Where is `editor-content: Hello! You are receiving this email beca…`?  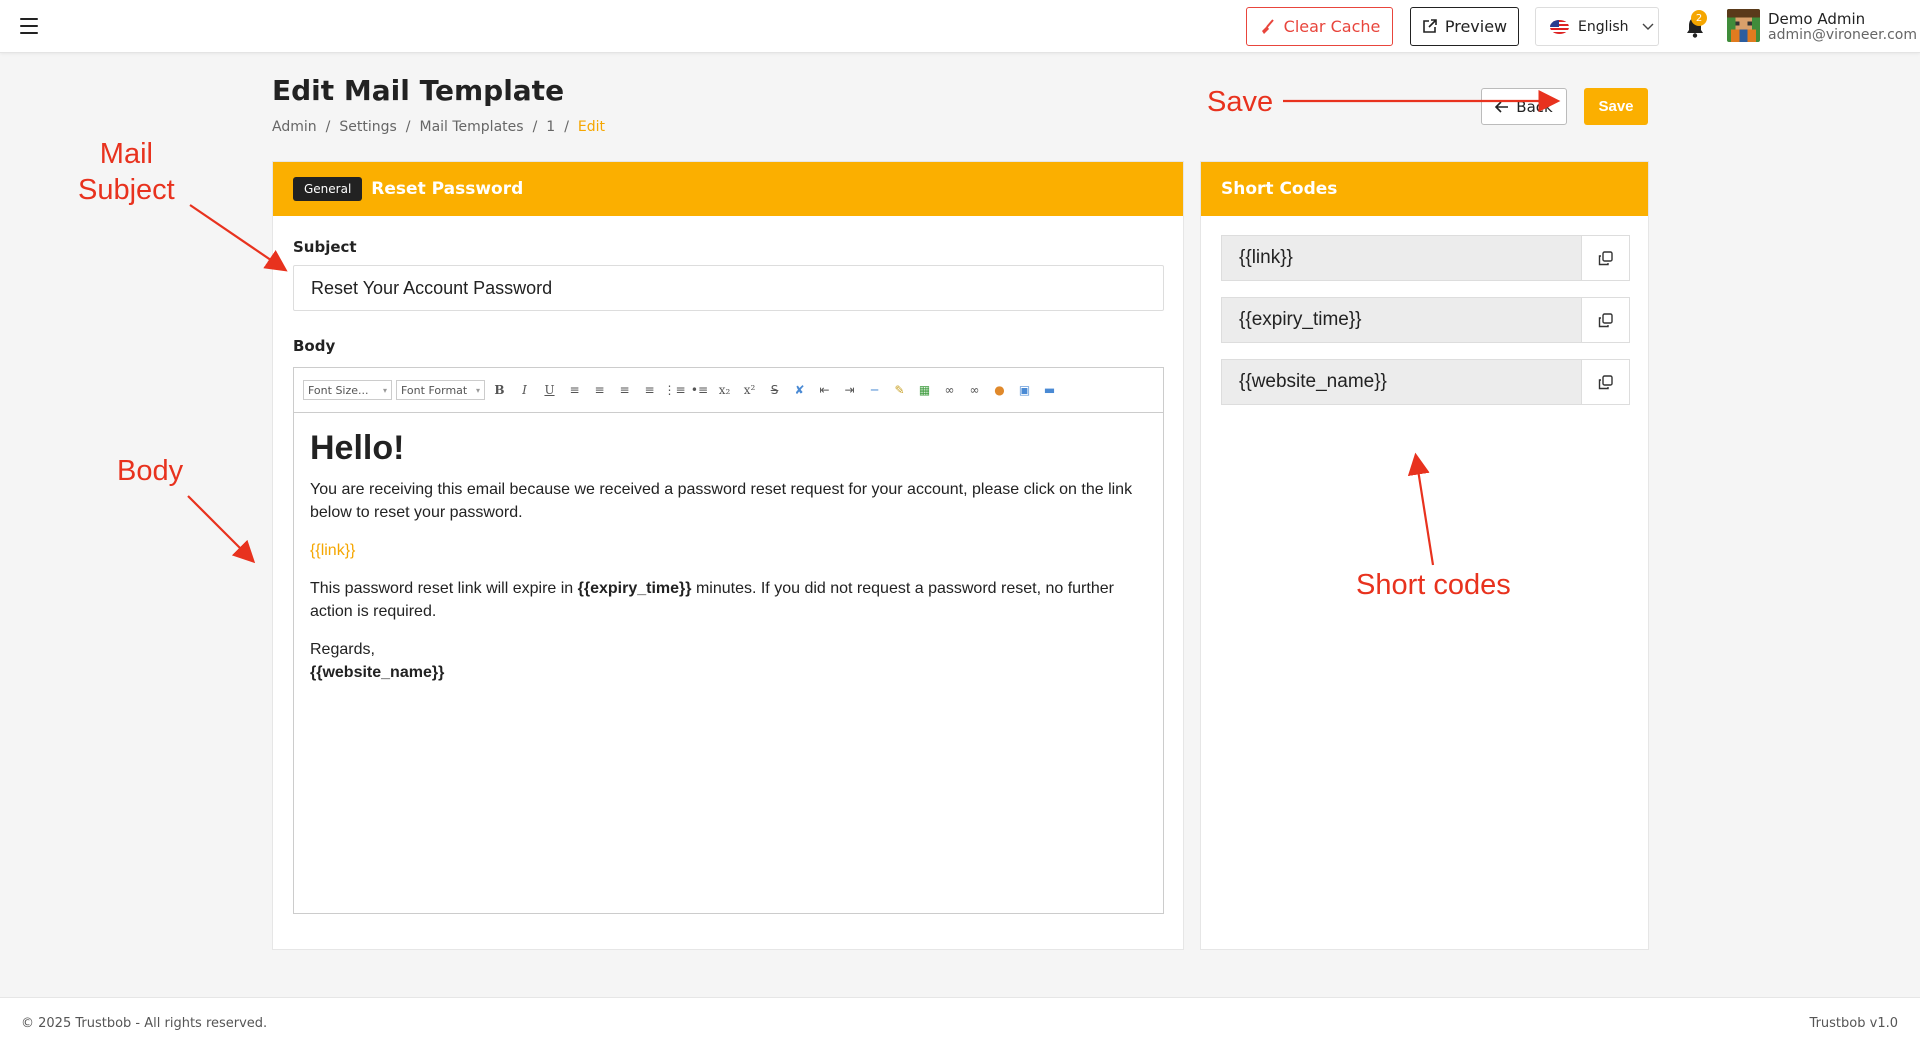 editor-content: Hello! You are receiving this email beca… is located at coordinates (728, 556).